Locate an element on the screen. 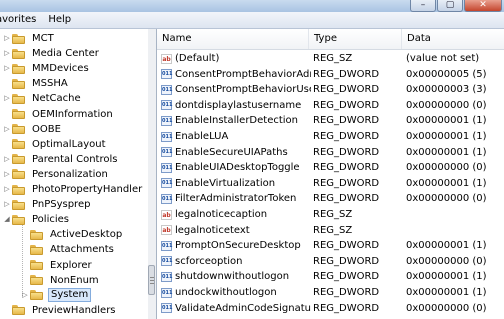  value-name-cell: ab legalnoticecaption is located at coordinates (236, 214).